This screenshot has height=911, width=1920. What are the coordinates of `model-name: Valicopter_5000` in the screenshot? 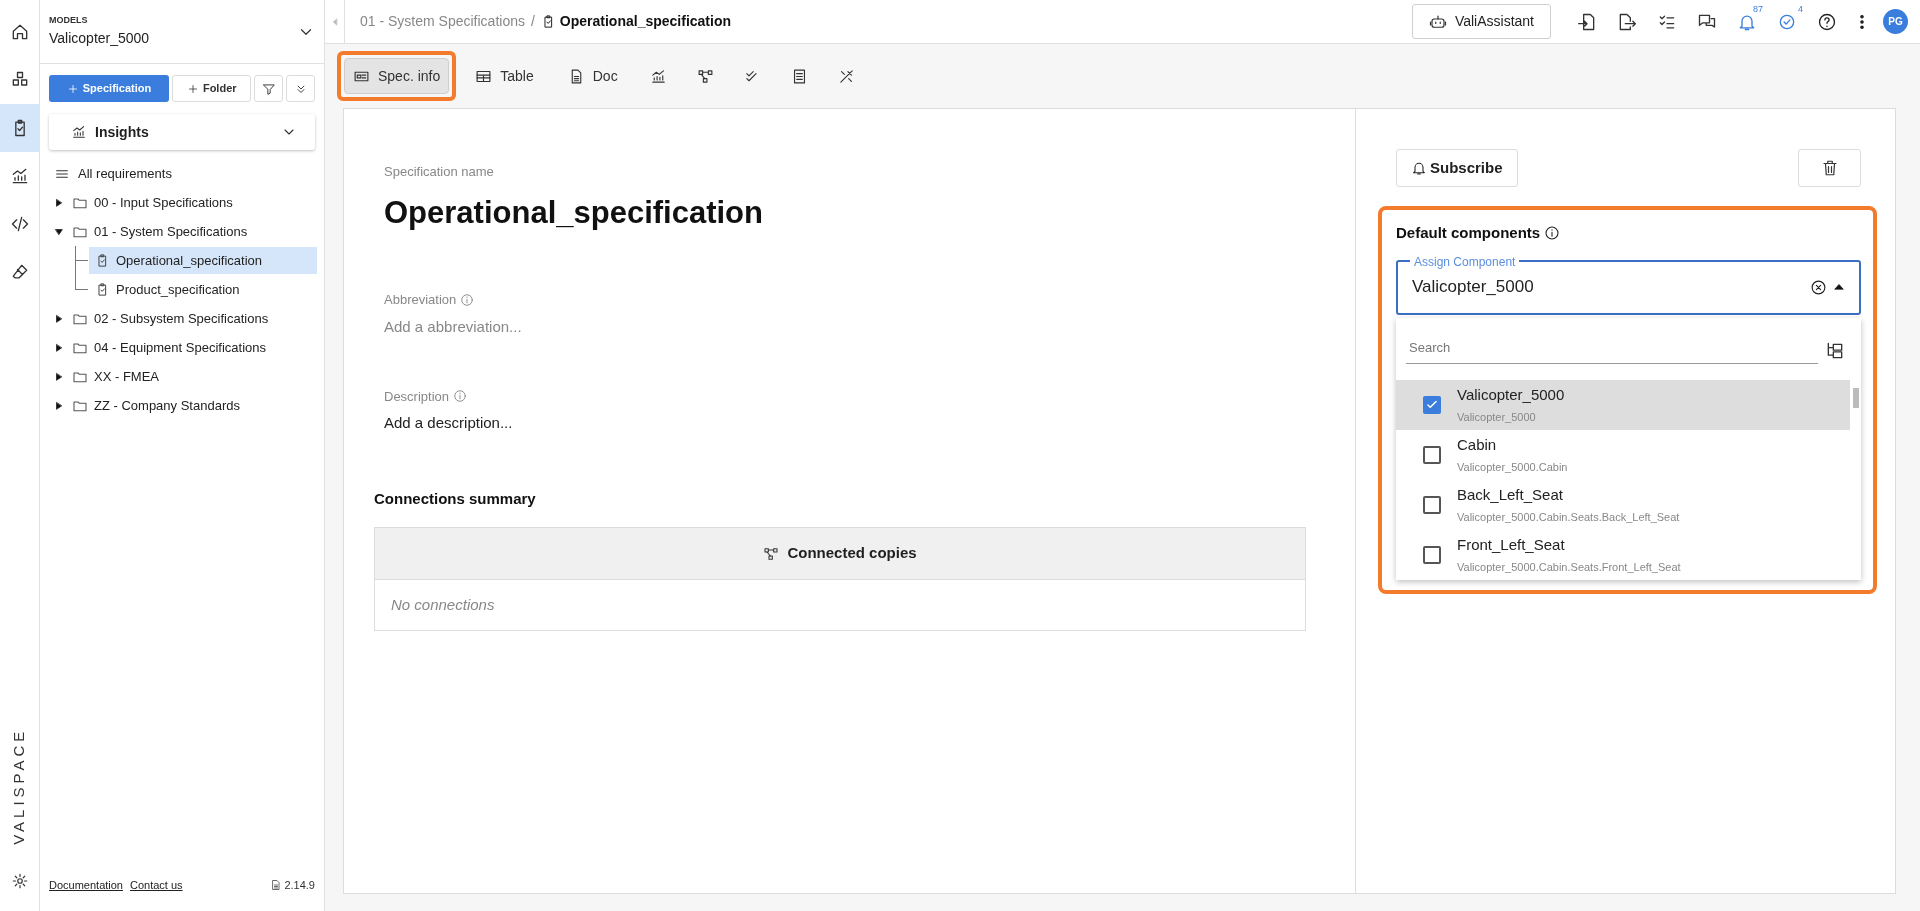 It's located at (99, 38).